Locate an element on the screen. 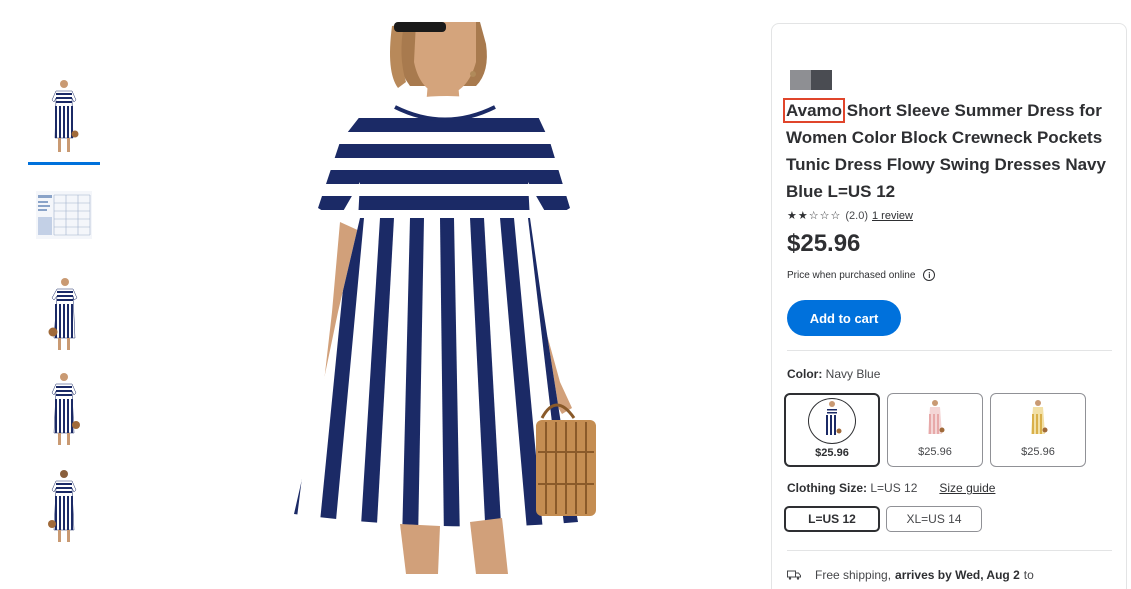 The image size is (1131, 589). size-label-key: Clothing Size: is located at coordinates (827, 488).